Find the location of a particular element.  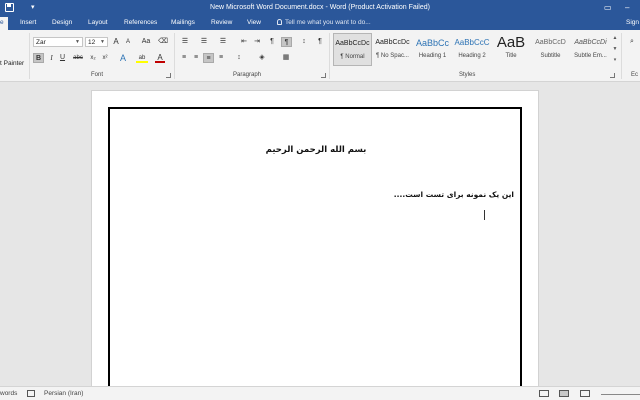

document-heading: بسم الله الرحمن الرحیم is located at coordinates (316, 150).